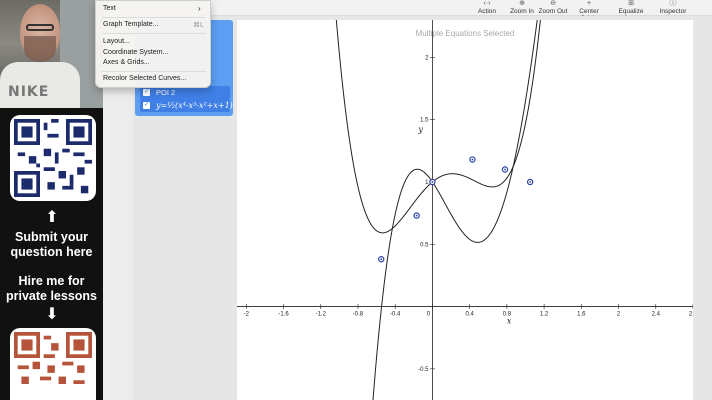 Image resolution: width=712 pixels, height=400 pixels. I want to click on action-icon: ‹·›, so click(487, 3).